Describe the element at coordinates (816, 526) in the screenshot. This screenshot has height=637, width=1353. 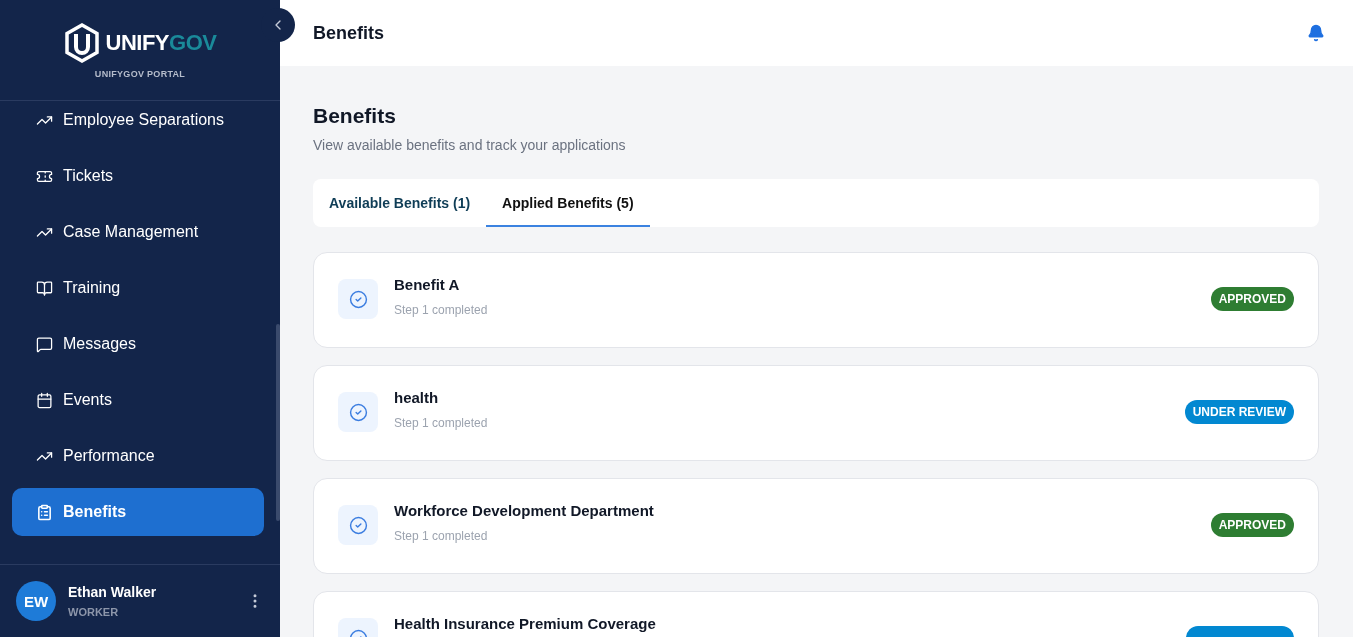
I see `benefit-card: Workforce Development Department Step 1 completed APPROVED` at that location.